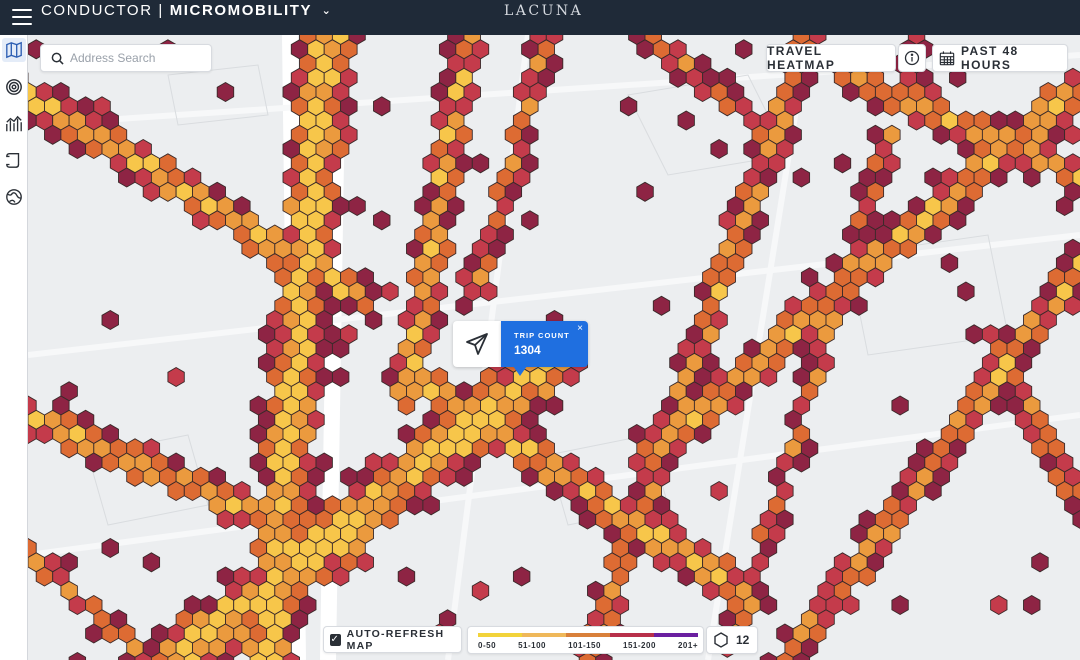 This screenshot has height=660, width=1080. What do you see at coordinates (732, 640) in the screenshot?
I see `hex-size-control: 12` at bounding box center [732, 640].